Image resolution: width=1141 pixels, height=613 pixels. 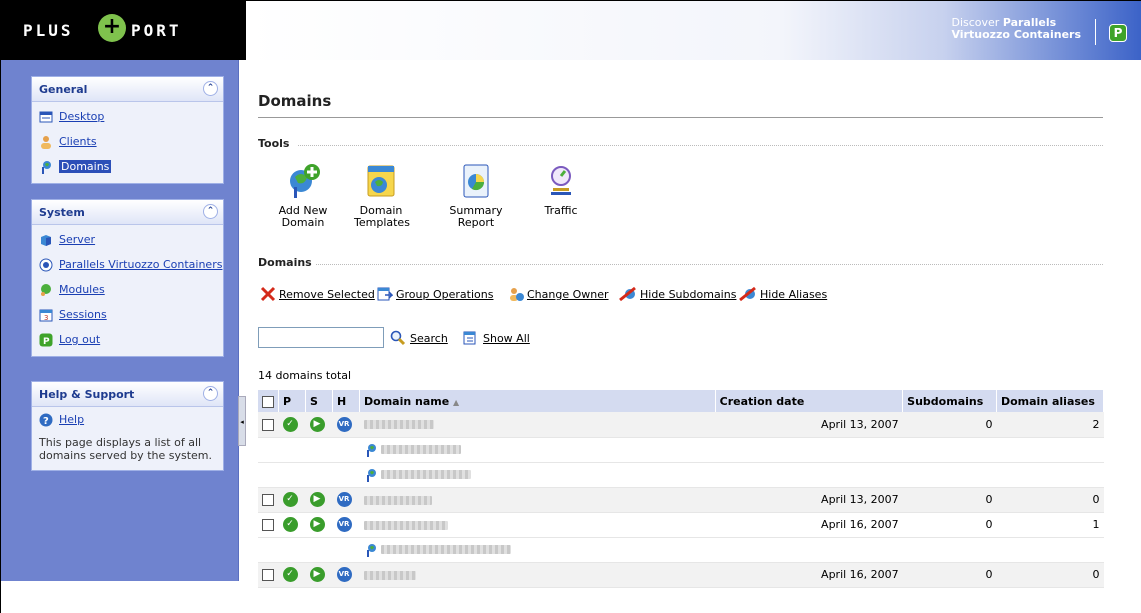 What do you see at coordinates (46, 289) in the screenshot?
I see `modules-icon` at bounding box center [46, 289].